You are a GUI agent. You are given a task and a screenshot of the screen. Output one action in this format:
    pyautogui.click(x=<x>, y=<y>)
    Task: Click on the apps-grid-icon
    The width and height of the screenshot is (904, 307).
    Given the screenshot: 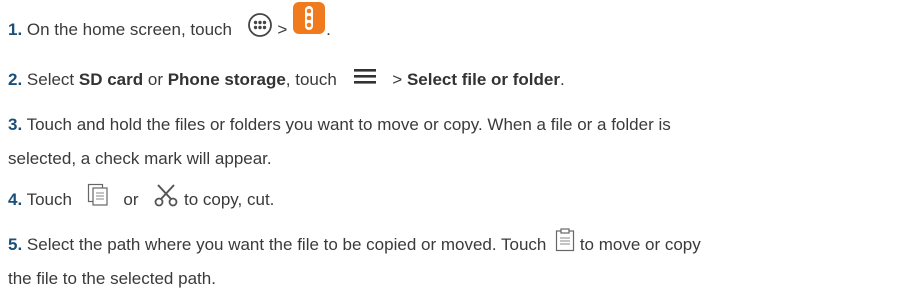 What is the action you would take?
    pyautogui.click(x=260, y=30)
    